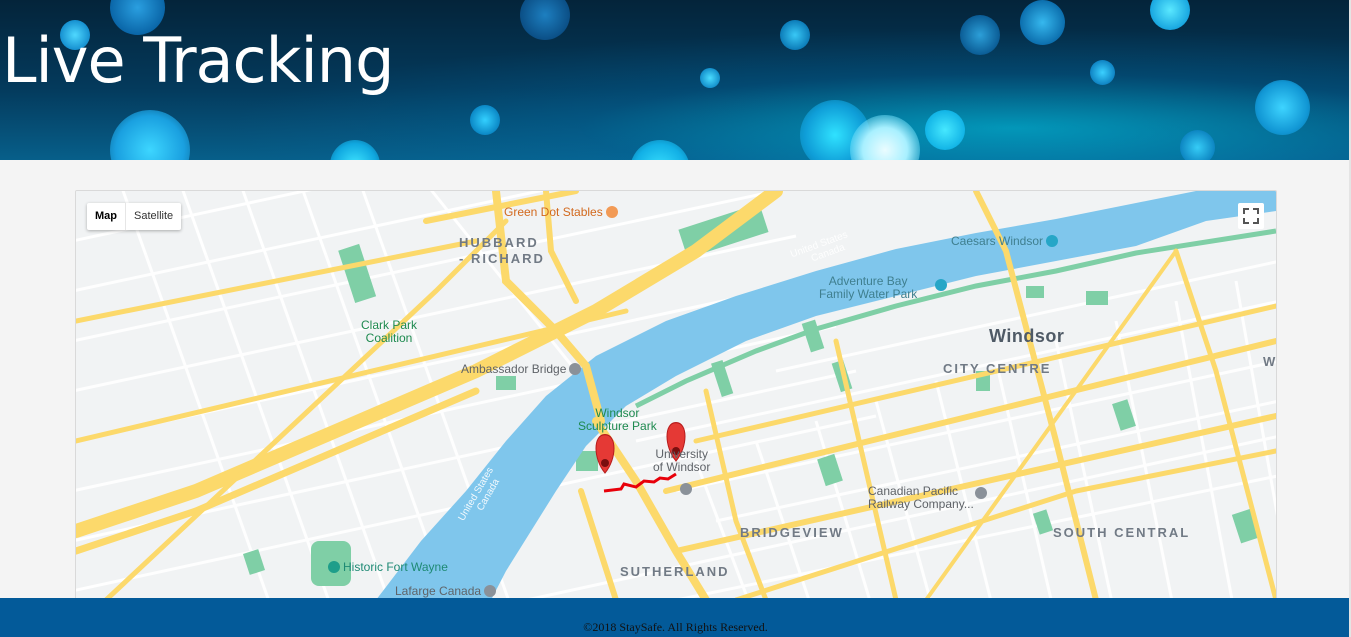 Image resolution: width=1351 pixels, height=637 pixels. I want to click on page-title: Live Tracking, so click(198, 60).